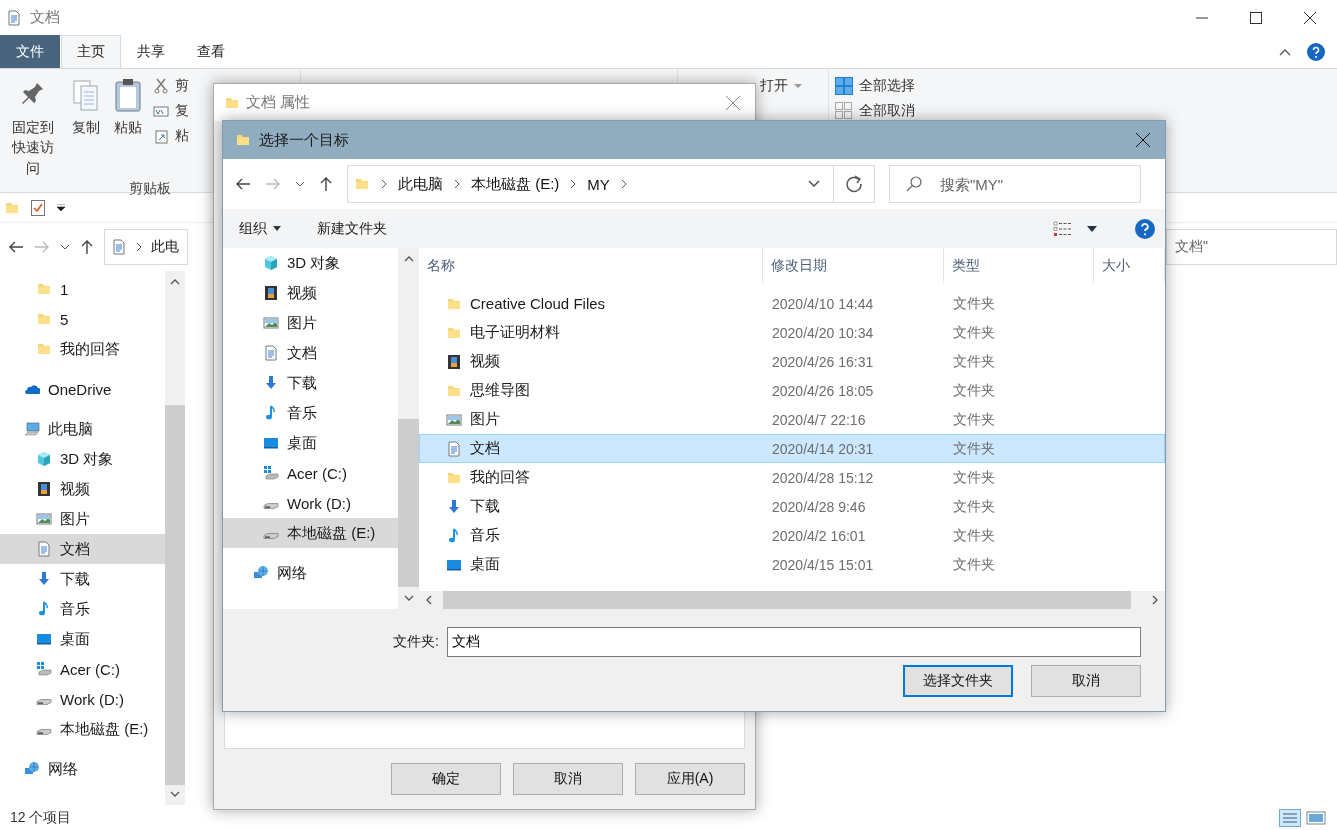  Describe the element at coordinates (151, 51) in the screenshot. I see `ribbon-tab: 共享` at that location.